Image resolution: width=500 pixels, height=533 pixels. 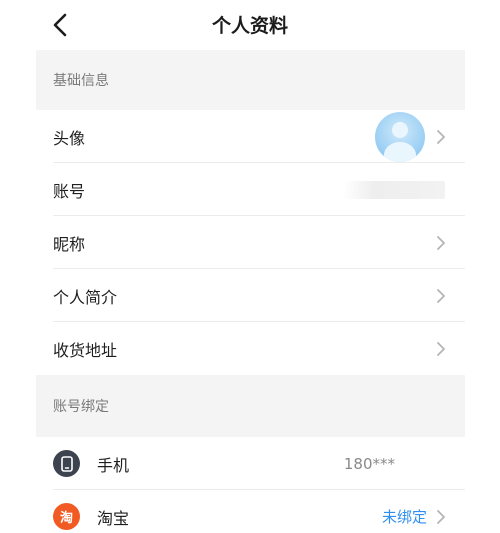 I want to click on redacted-account-value, so click(x=394, y=189).